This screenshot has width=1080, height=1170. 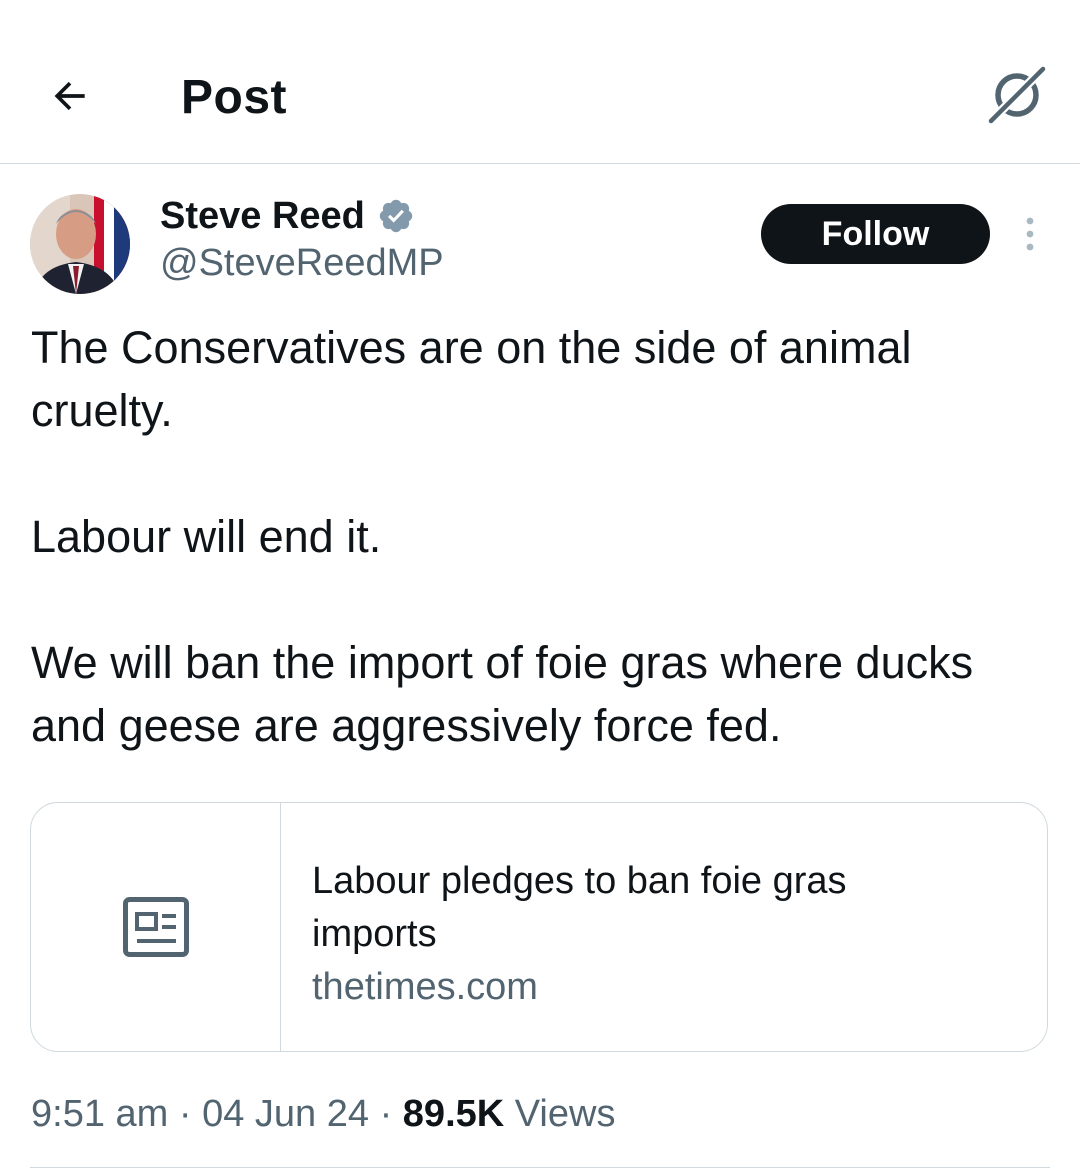 I want to click on views-count: 89.5K, so click(x=453, y=1114).